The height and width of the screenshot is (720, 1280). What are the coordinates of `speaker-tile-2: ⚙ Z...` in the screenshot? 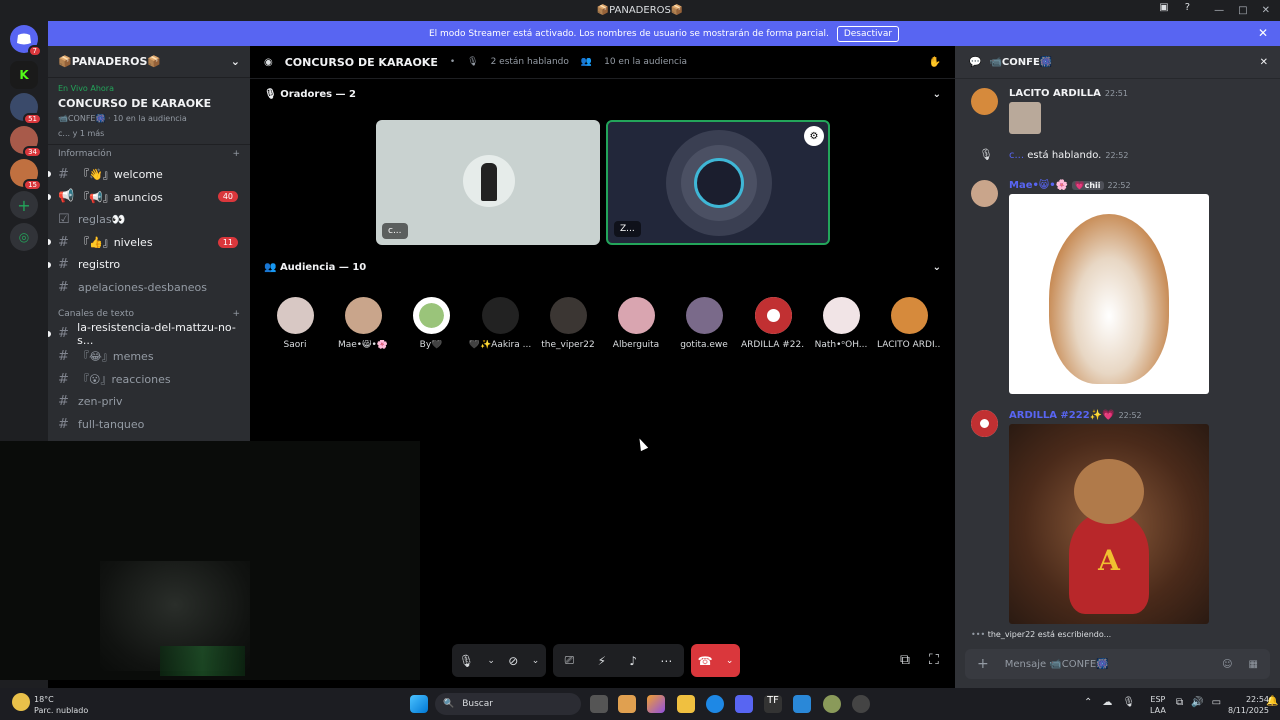 It's located at (718, 182).